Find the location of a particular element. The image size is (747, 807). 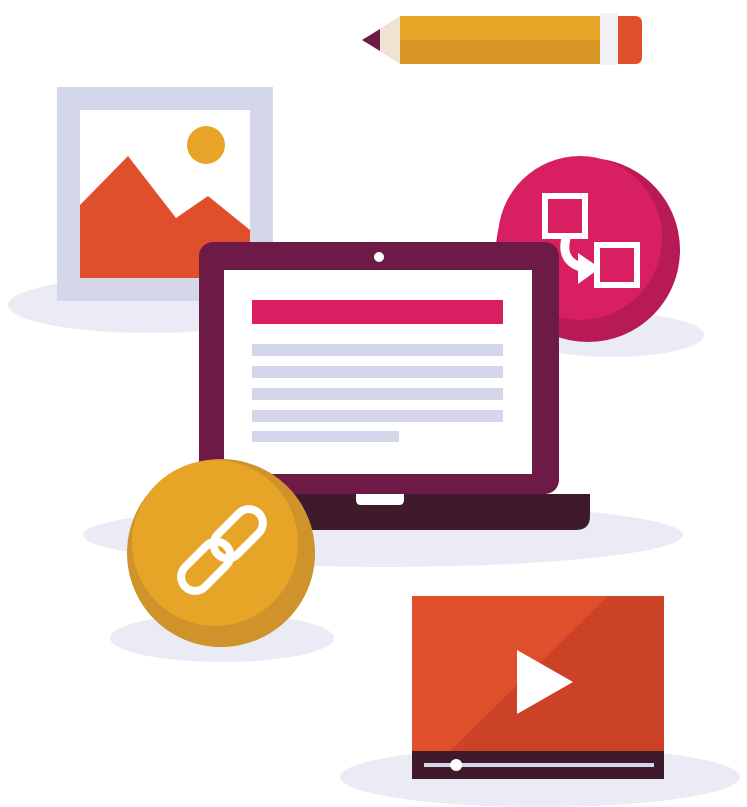

pencil-body is located at coordinates (500, 28).